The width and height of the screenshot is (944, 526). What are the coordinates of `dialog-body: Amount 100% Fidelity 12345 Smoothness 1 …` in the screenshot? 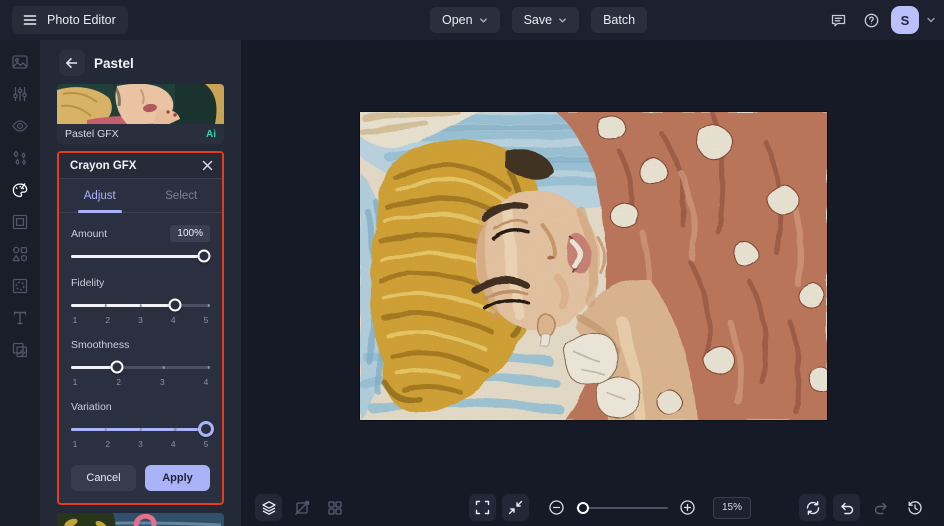 It's located at (140, 358).